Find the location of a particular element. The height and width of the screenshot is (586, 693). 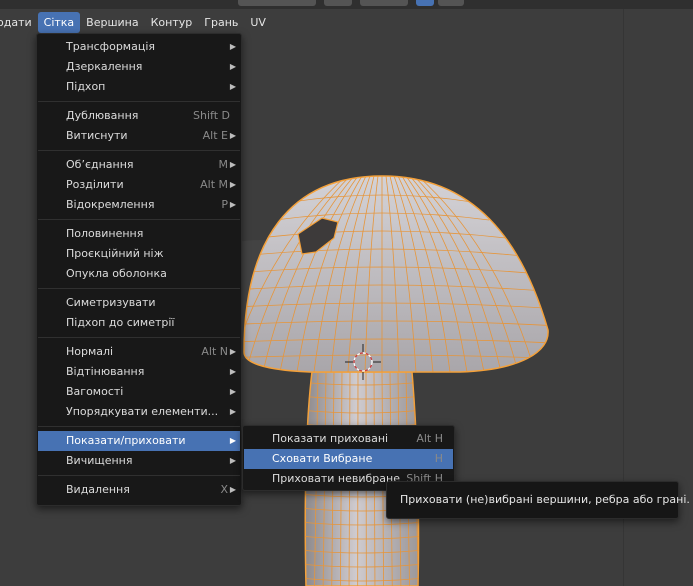

shortcut-label: Alt M is located at coordinates (214, 184).